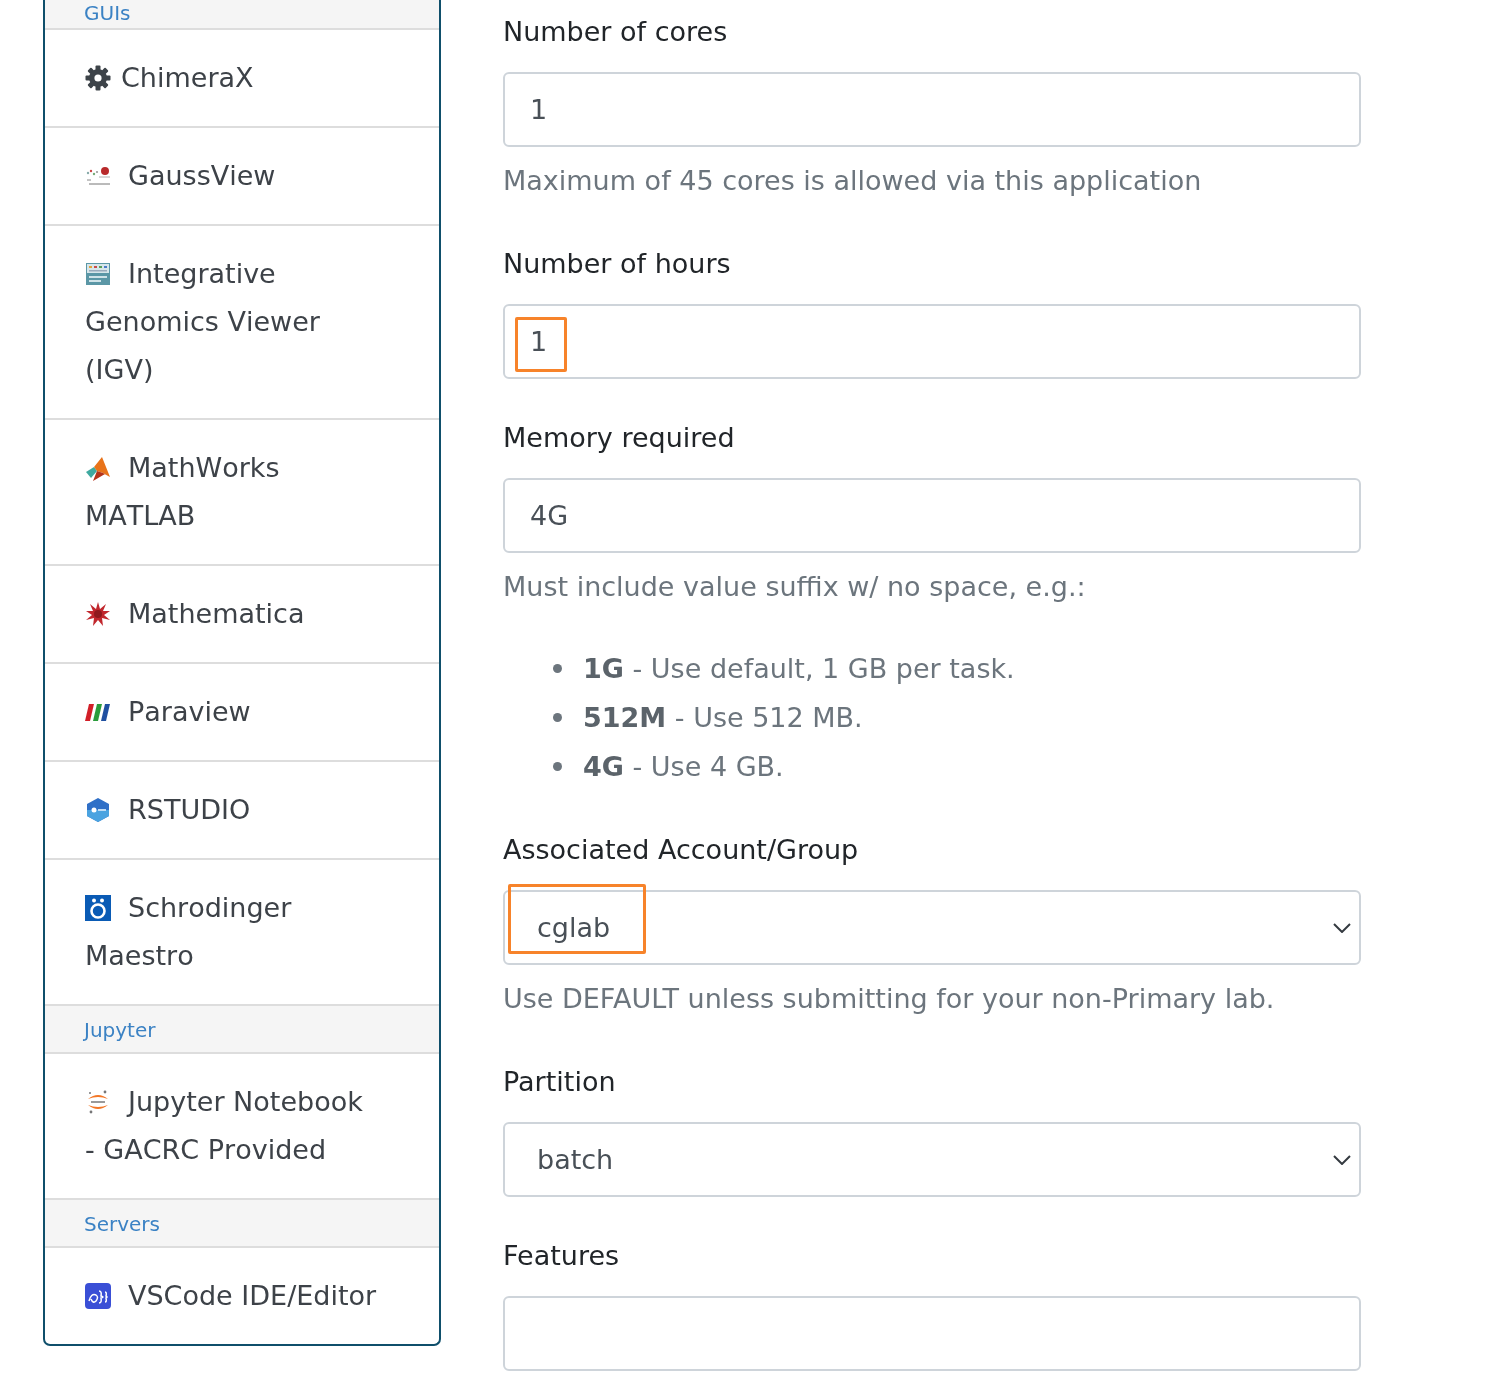 The width and height of the screenshot is (1503, 1388). I want to click on field-label: Associated Account/Group, so click(681, 850).